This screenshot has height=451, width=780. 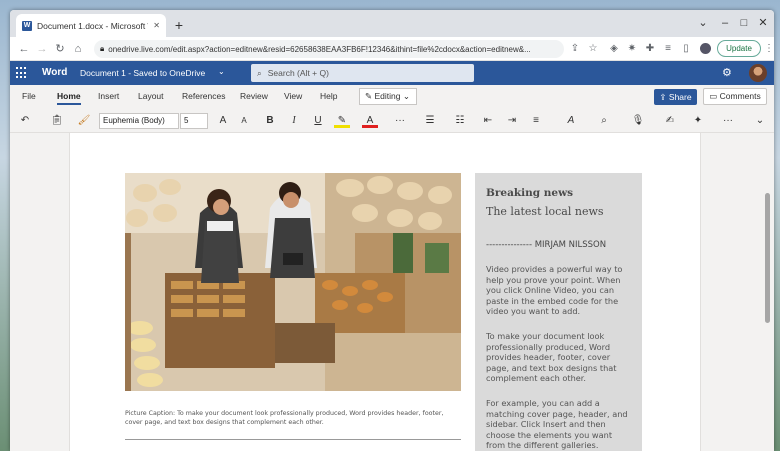 I want to click on editing-label: Editing, so click(x=387, y=96).